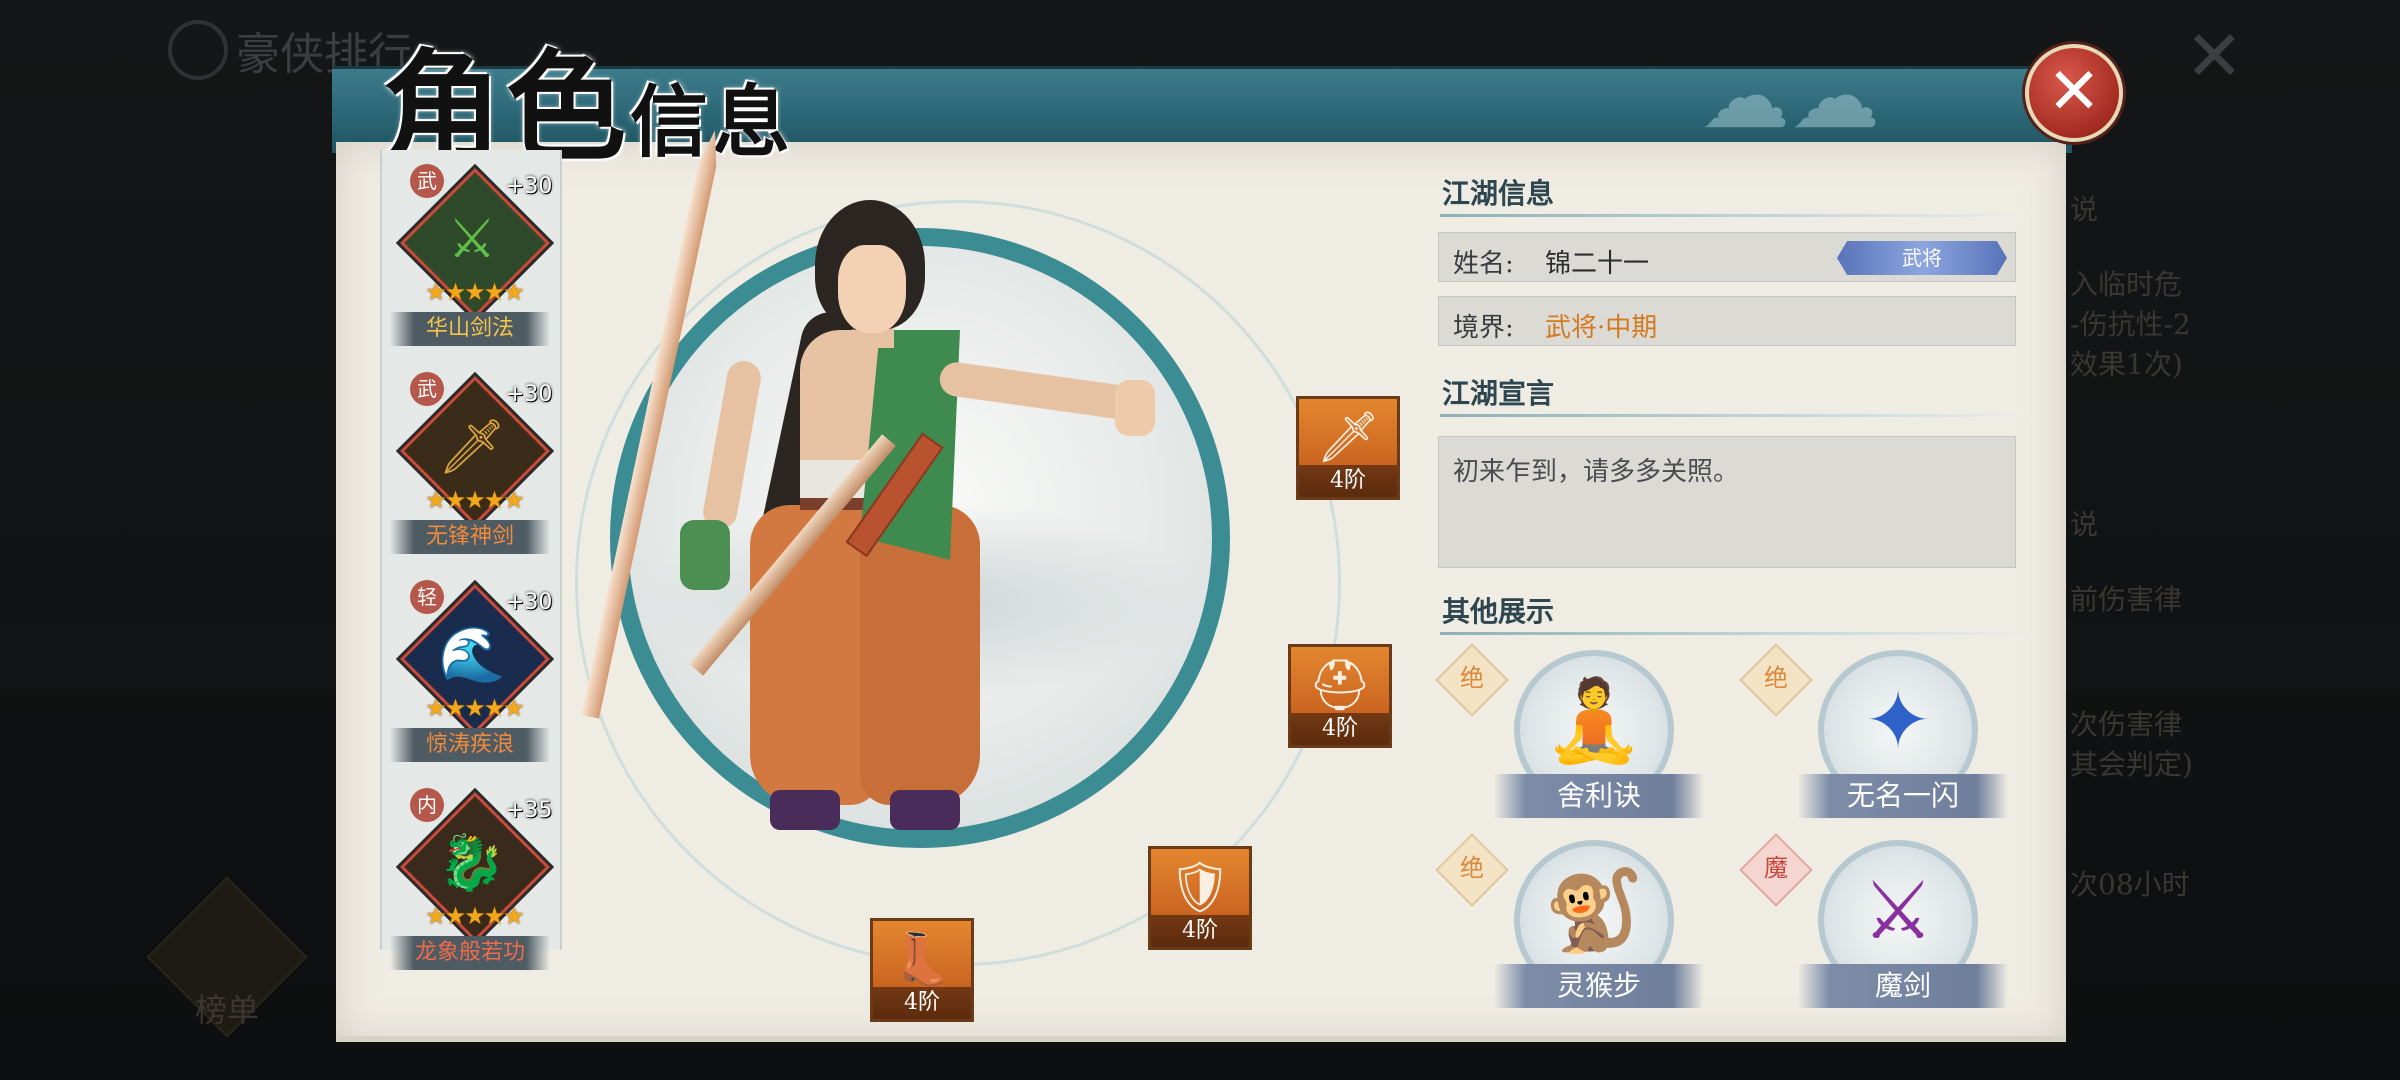 Image resolution: width=2400 pixels, height=1080 pixels. I want to click on extra-item-sheli: 🧘 绝 舍利诀, so click(1569, 736).